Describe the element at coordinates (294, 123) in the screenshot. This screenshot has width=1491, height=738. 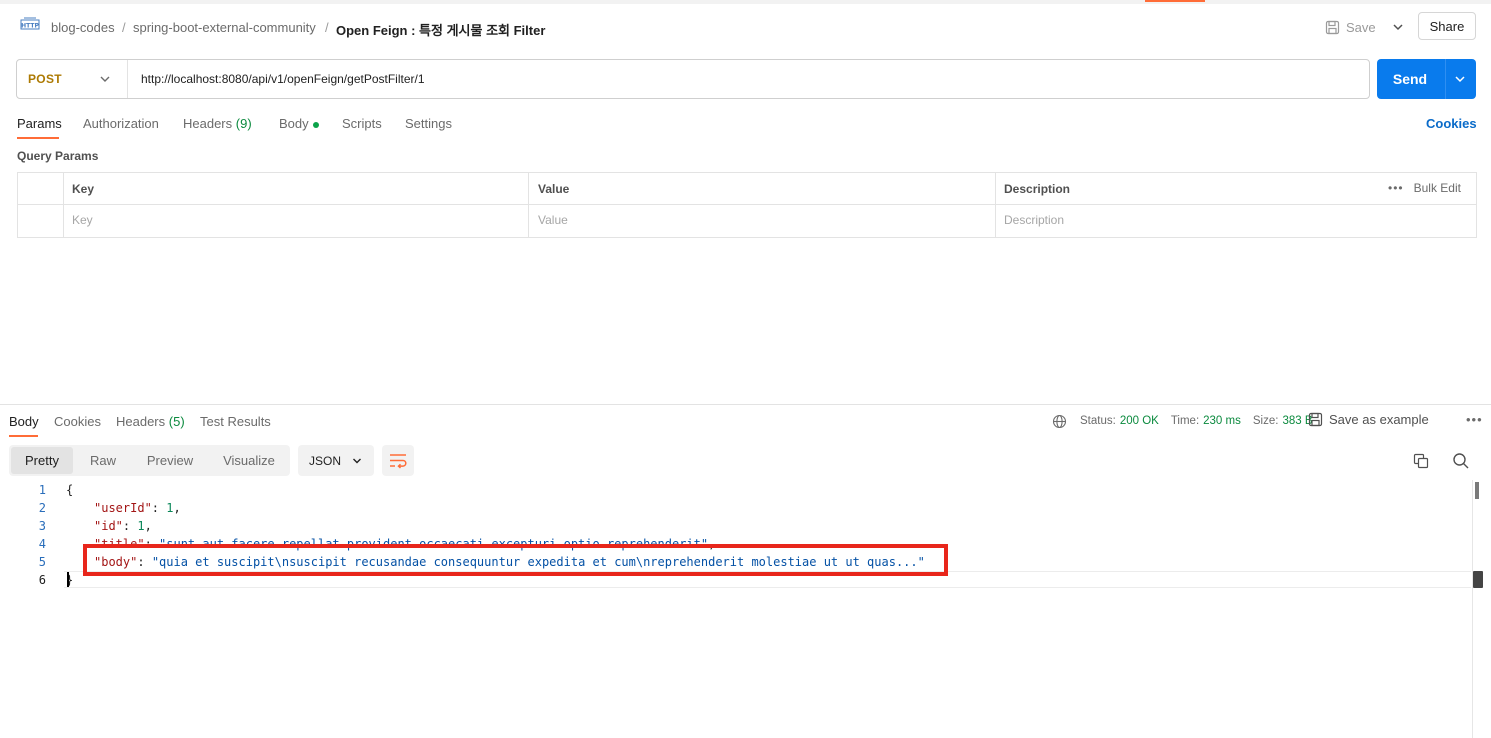
I see `tab-body-label: Body` at that location.